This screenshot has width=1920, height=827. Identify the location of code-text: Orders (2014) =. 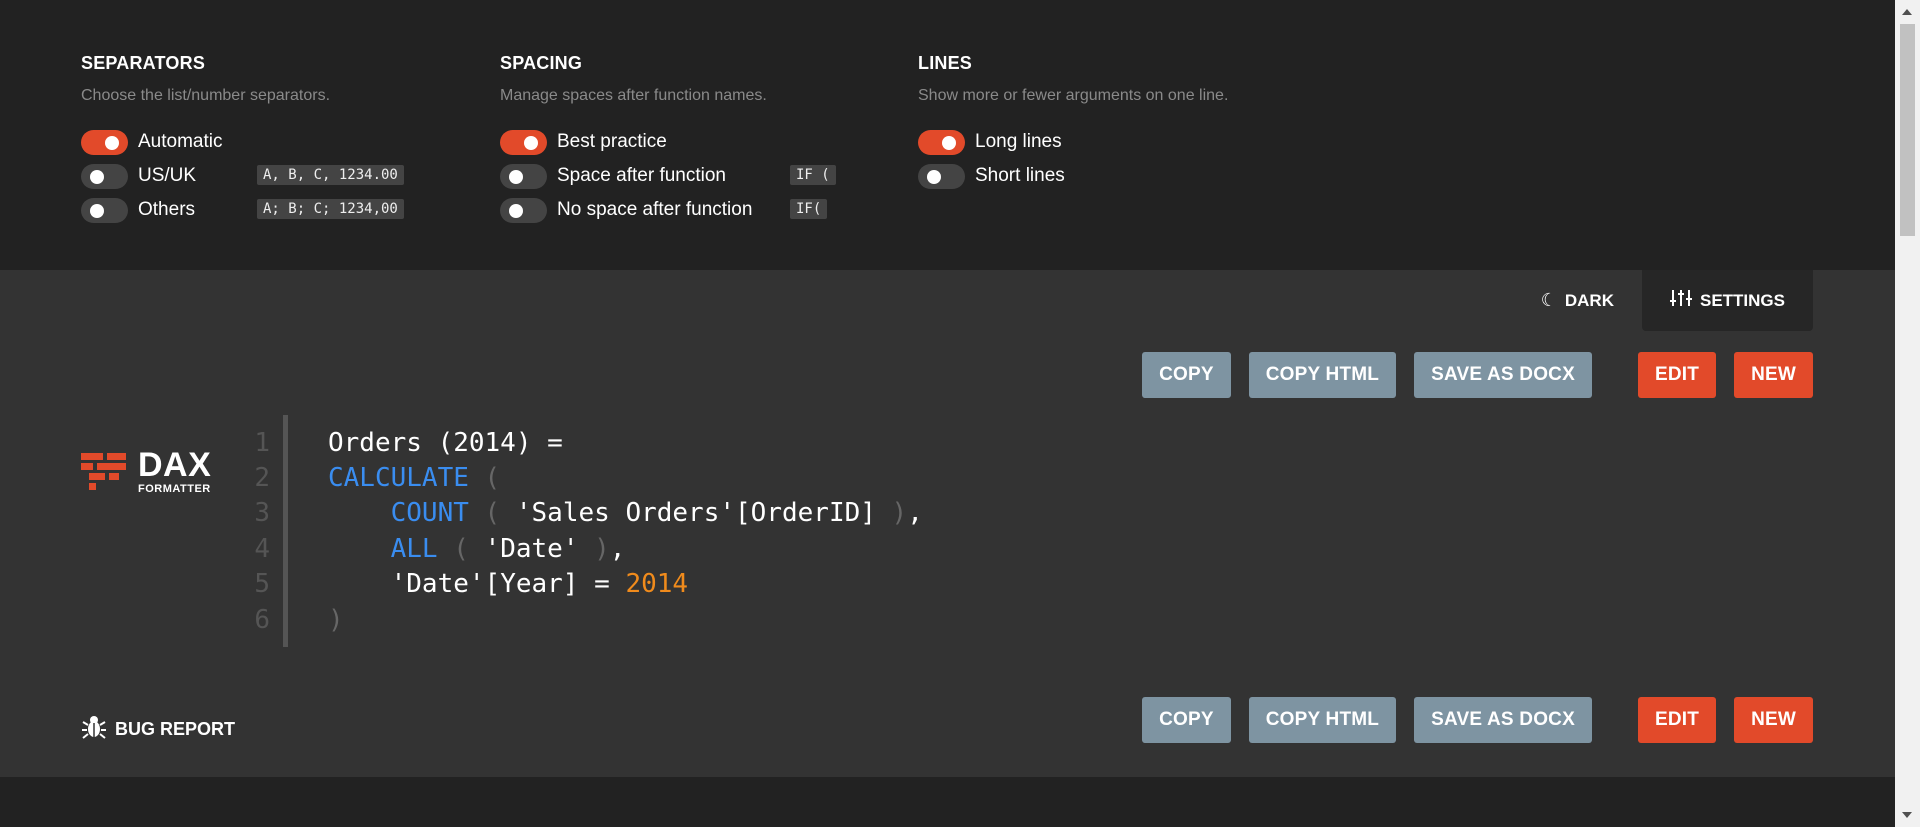
(445, 442).